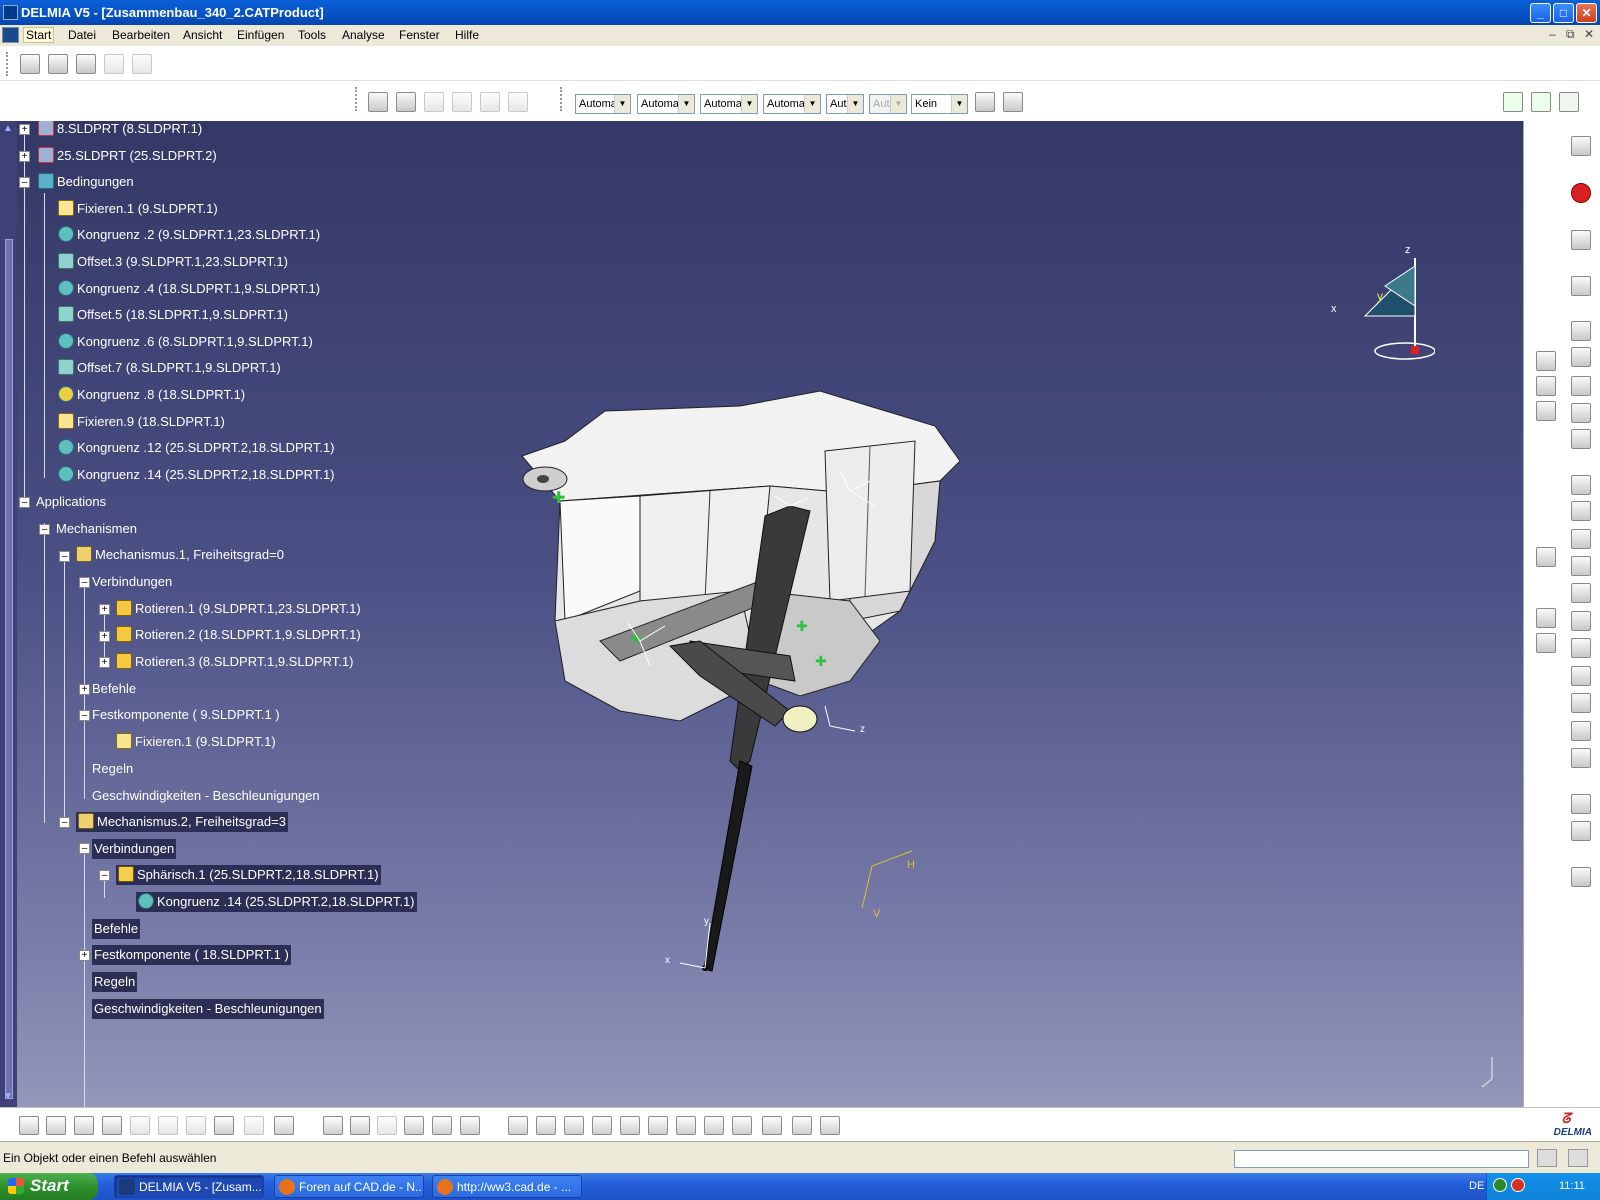 The height and width of the screenshot is (1200, 1600). I want to click on compass-icon, so click(1395, 303).